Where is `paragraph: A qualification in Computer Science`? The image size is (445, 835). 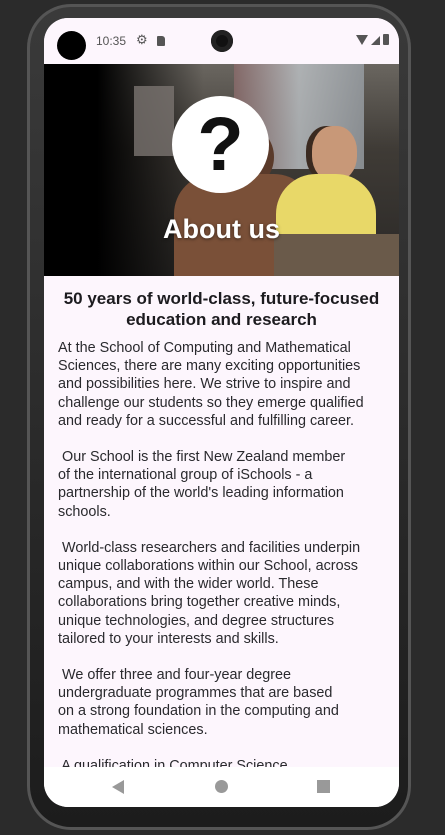 paragraph: A qualification in Computer Science is located at coordinates (173, 762).